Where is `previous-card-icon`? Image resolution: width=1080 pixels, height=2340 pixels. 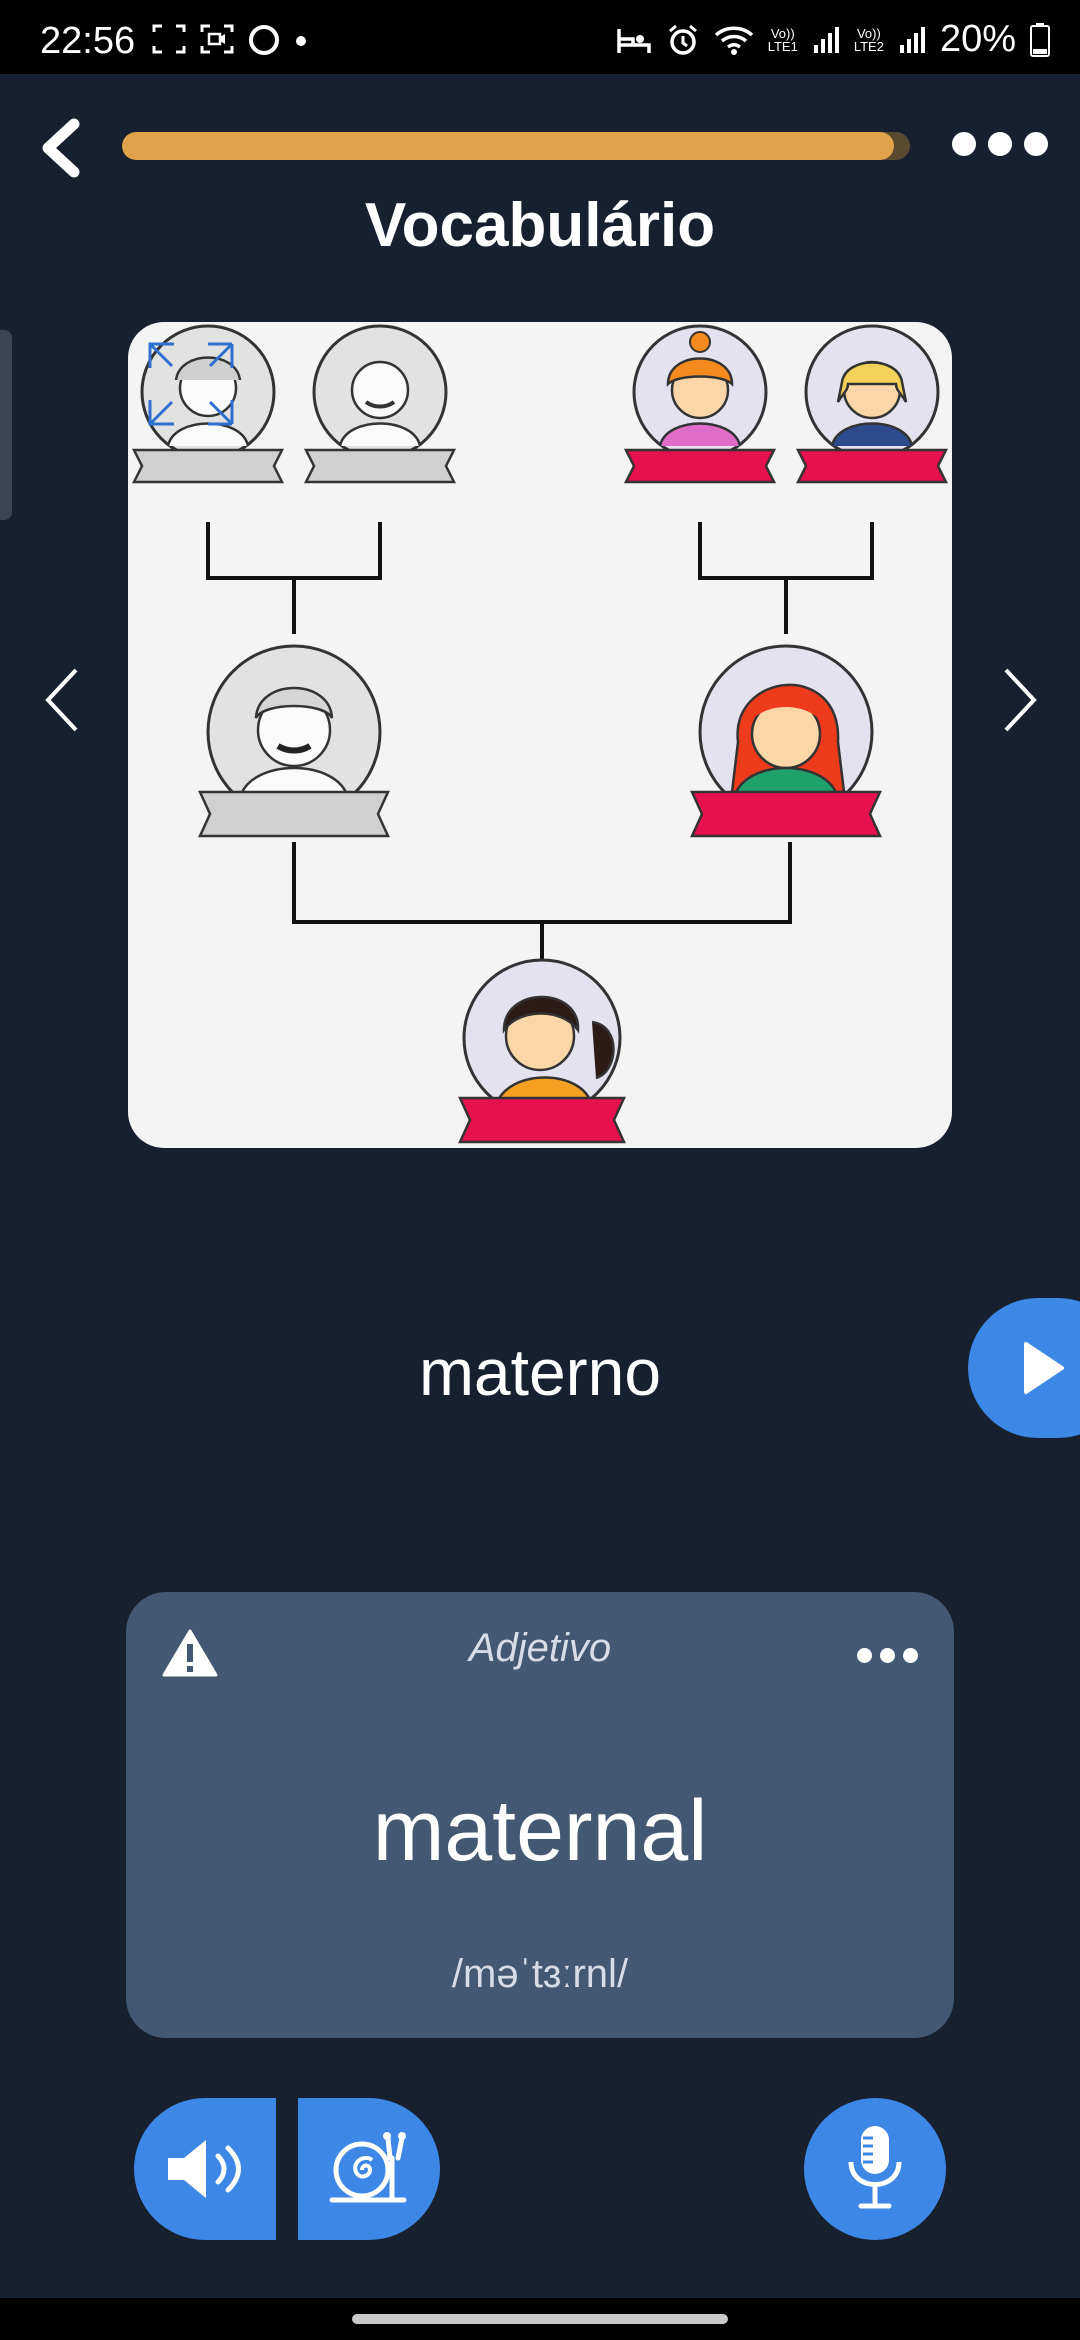
previous-card-icon is located at coordinates (62, 700).